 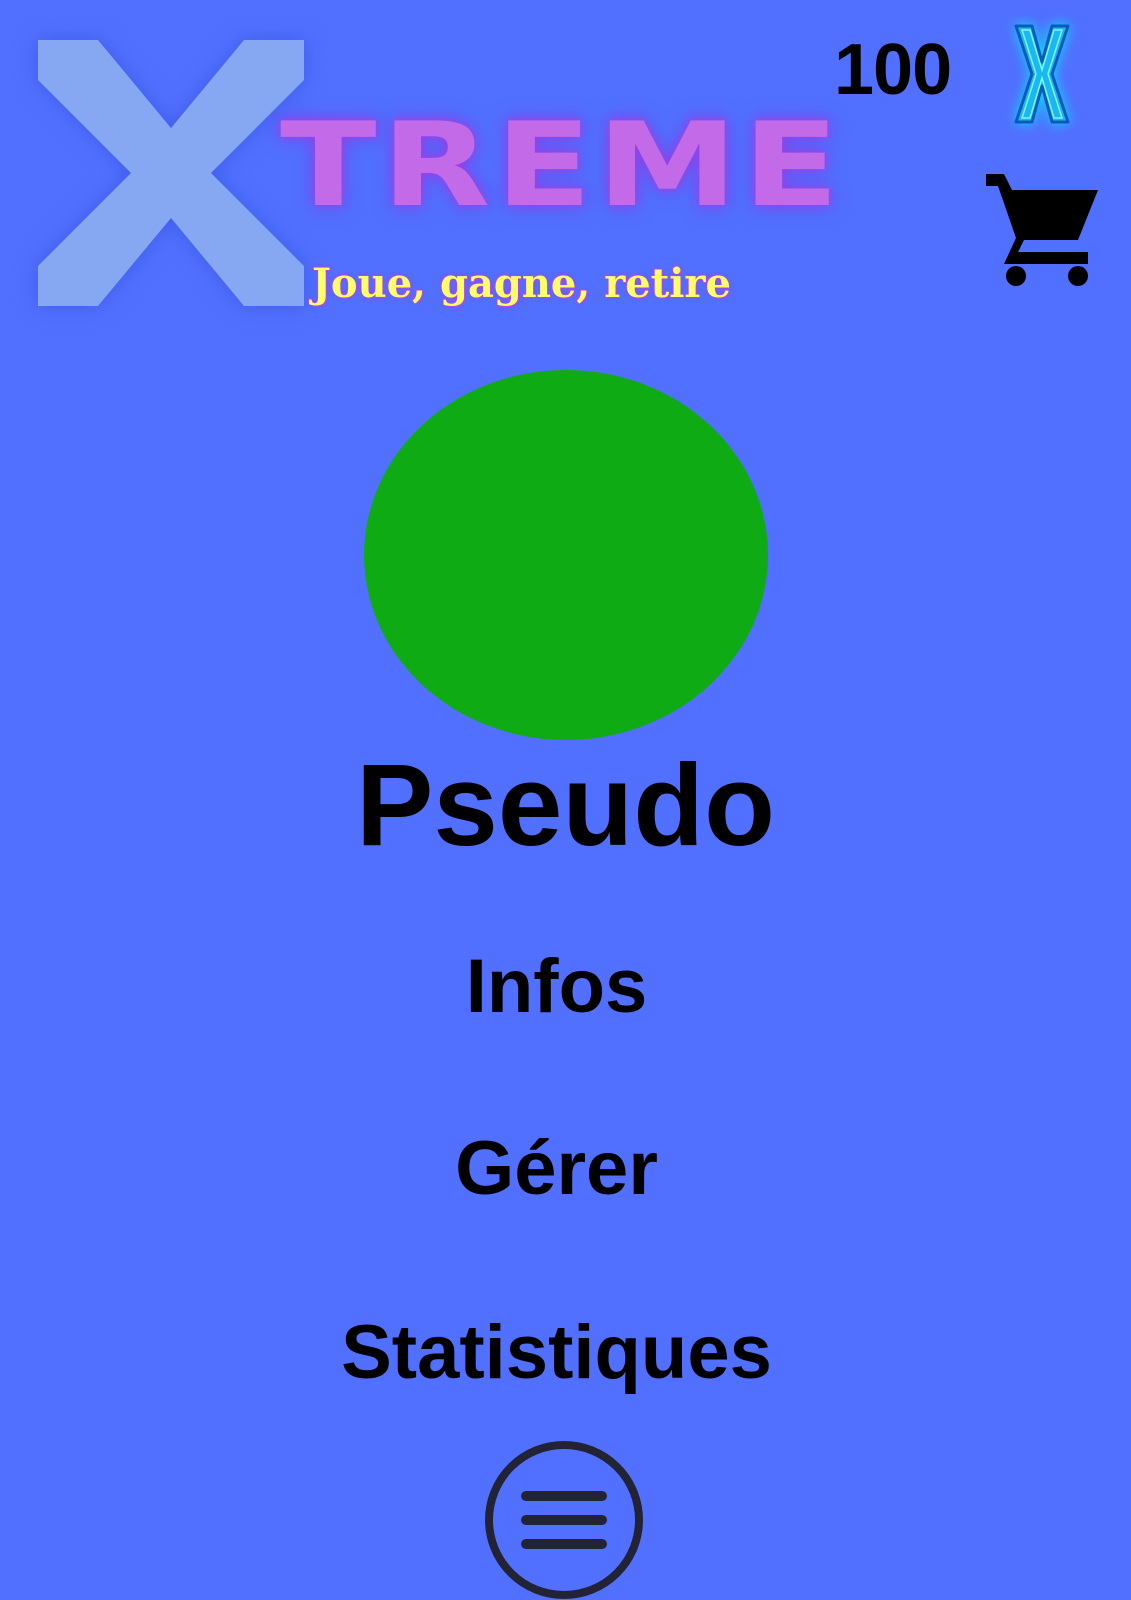 I want to click on menu-item-statistiques: Statistiques, so click(x=556, y=1353).